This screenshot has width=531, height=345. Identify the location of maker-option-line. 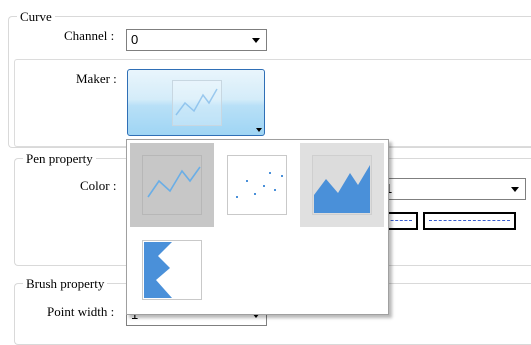
(172, 185).